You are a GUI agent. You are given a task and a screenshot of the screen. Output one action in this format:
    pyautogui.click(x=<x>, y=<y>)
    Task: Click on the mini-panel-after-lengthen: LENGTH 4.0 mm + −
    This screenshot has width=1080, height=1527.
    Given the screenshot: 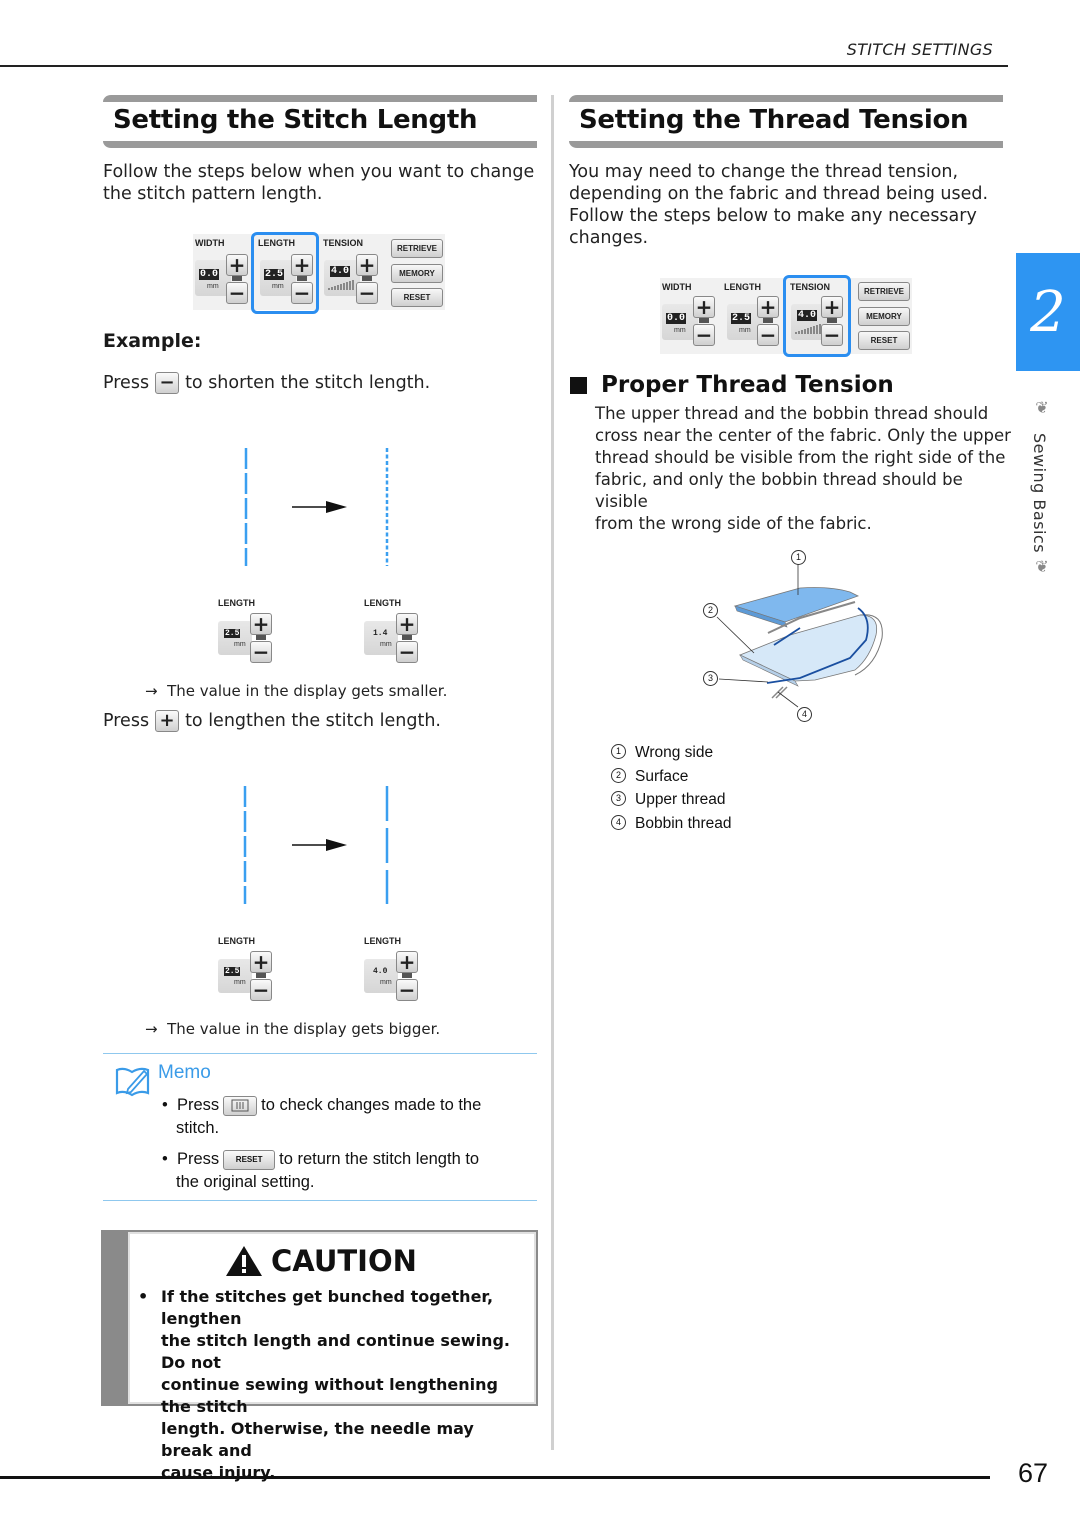 What is the action you would take?
    pyautogui.click(x=393, y=971)
    